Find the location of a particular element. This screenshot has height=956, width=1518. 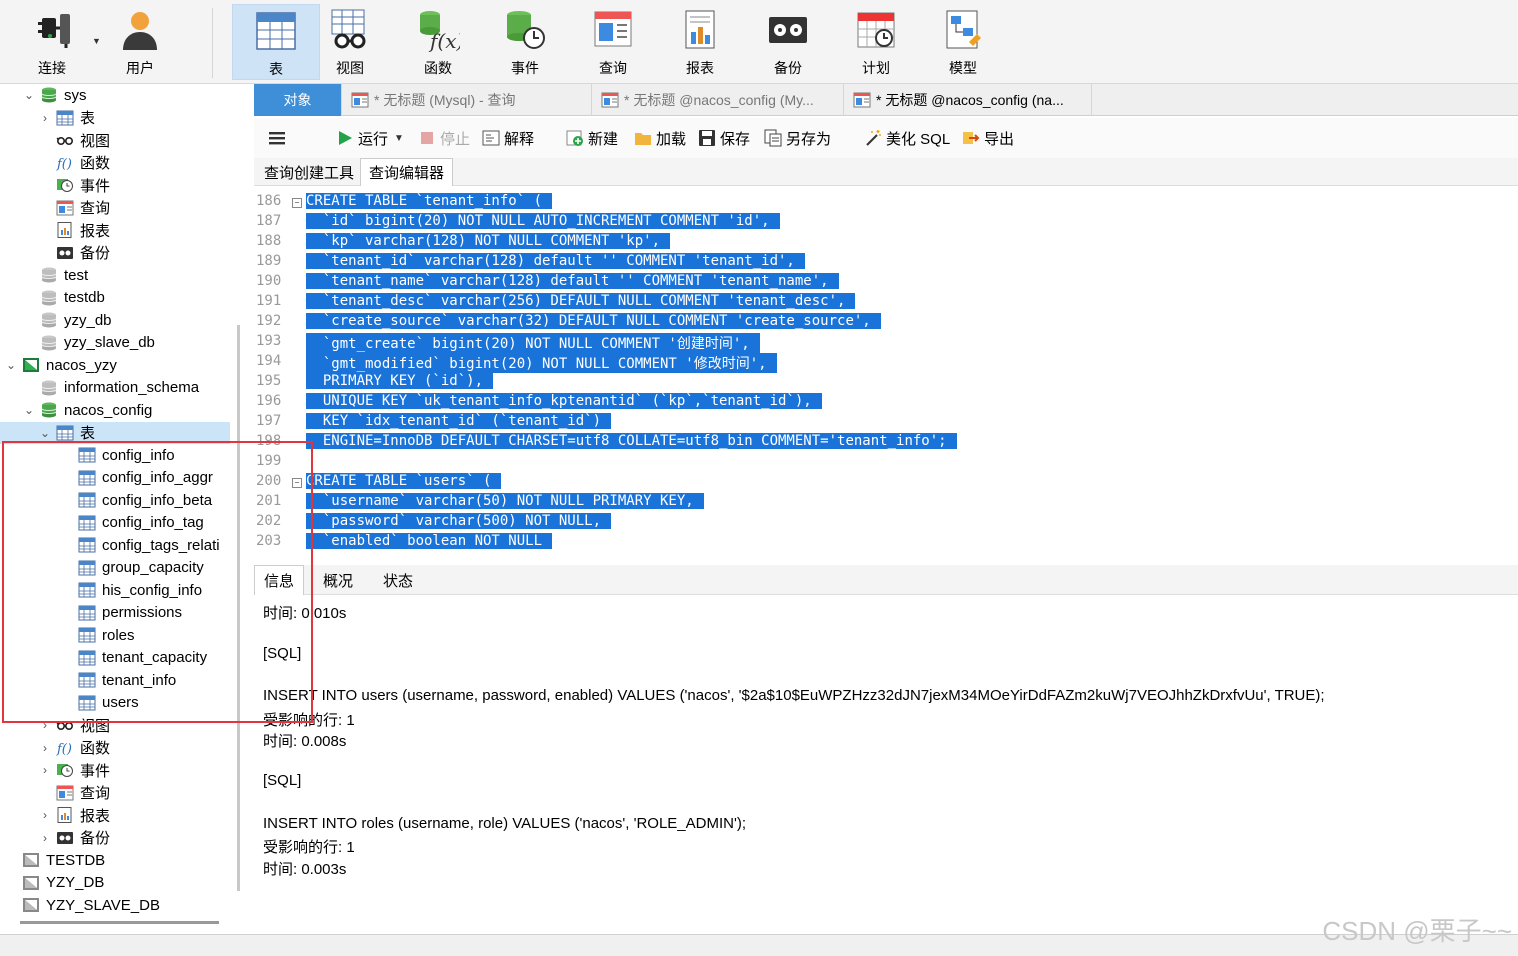

tree-node: 报表 is located at coordinates (115, 230).